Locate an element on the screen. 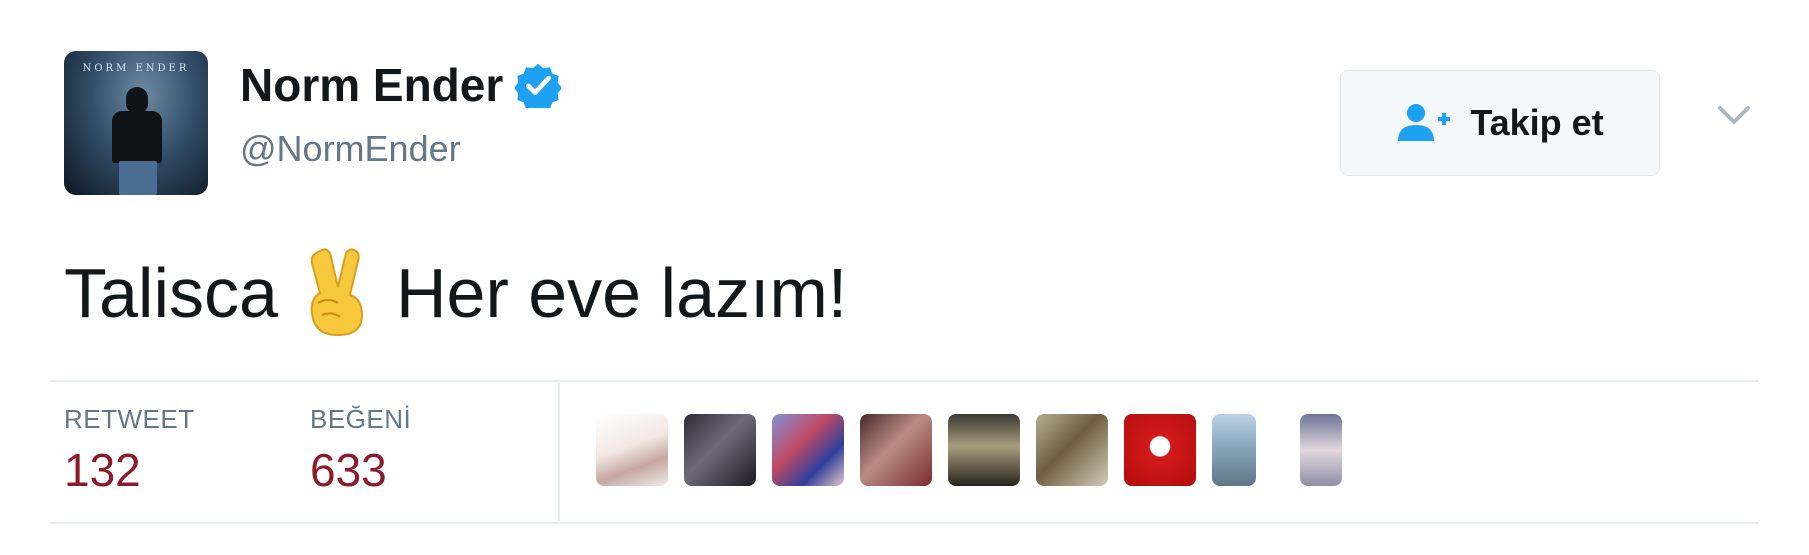  likes-stat: BEĞENİ 633 is located at coordinates (360, 450).